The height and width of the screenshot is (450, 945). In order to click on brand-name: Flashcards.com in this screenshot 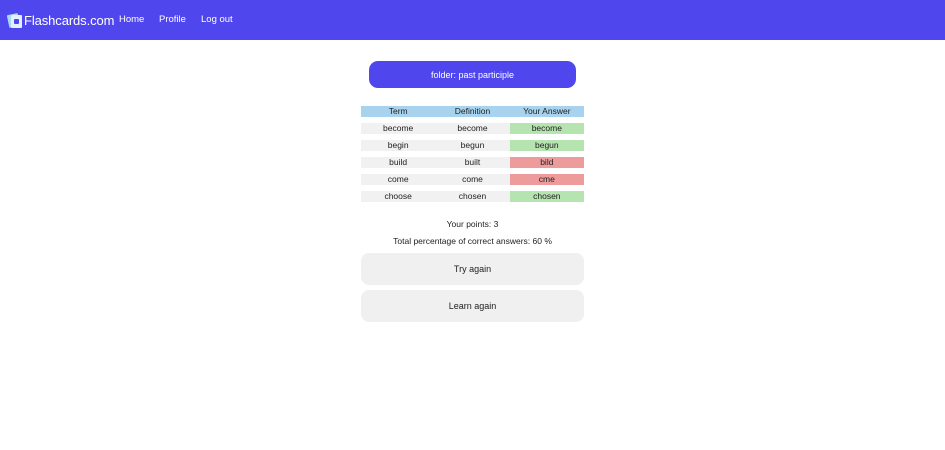, I will do `click(69, 20)`.